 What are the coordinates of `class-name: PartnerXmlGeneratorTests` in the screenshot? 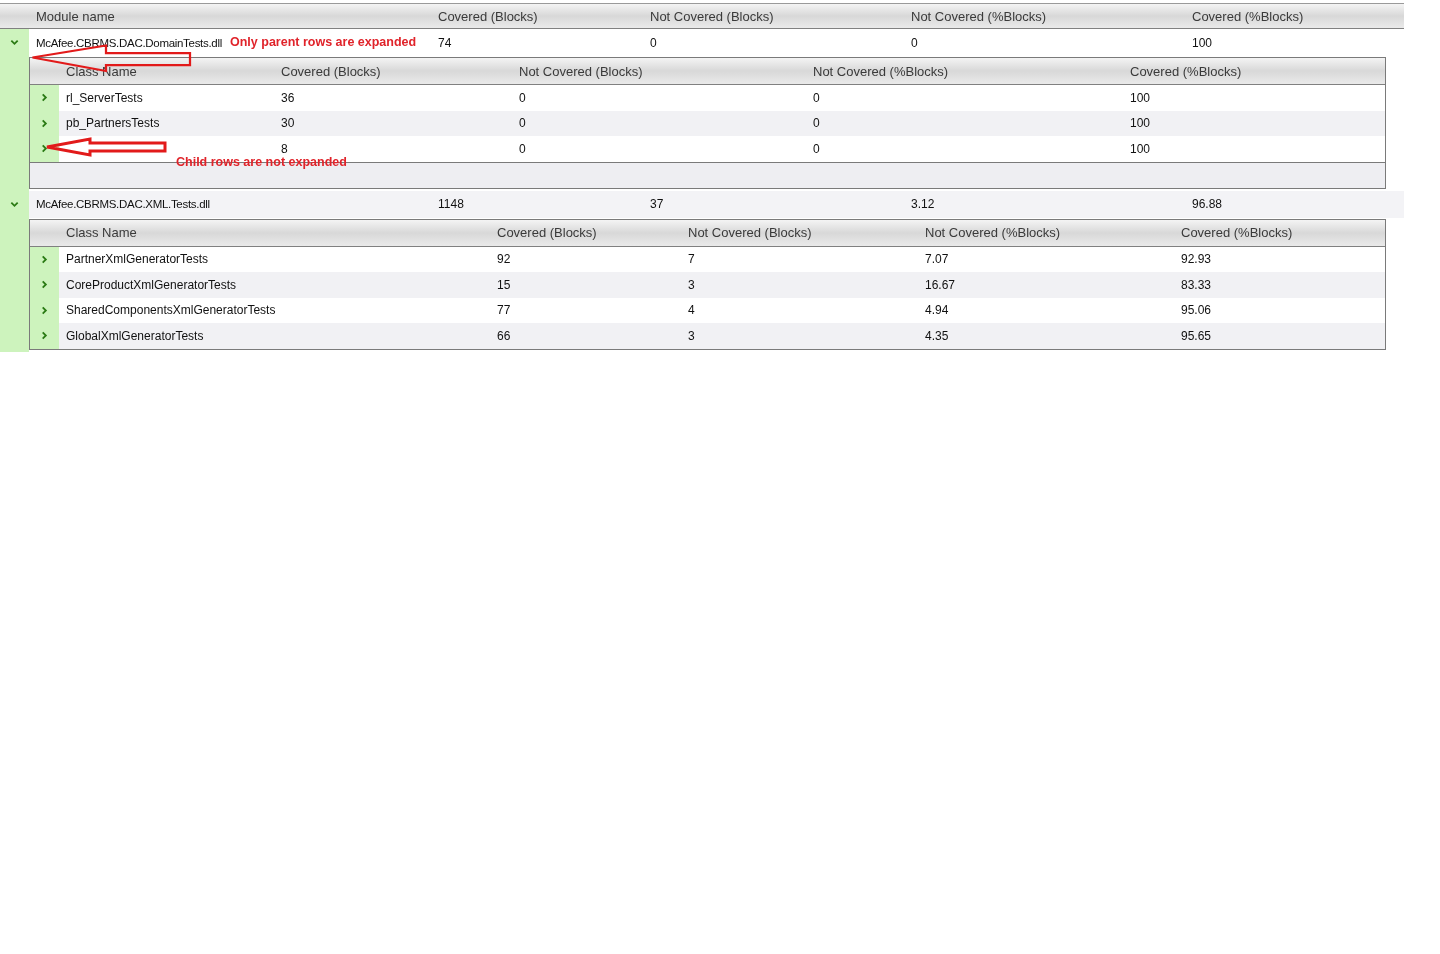 It's located at (137, 259).